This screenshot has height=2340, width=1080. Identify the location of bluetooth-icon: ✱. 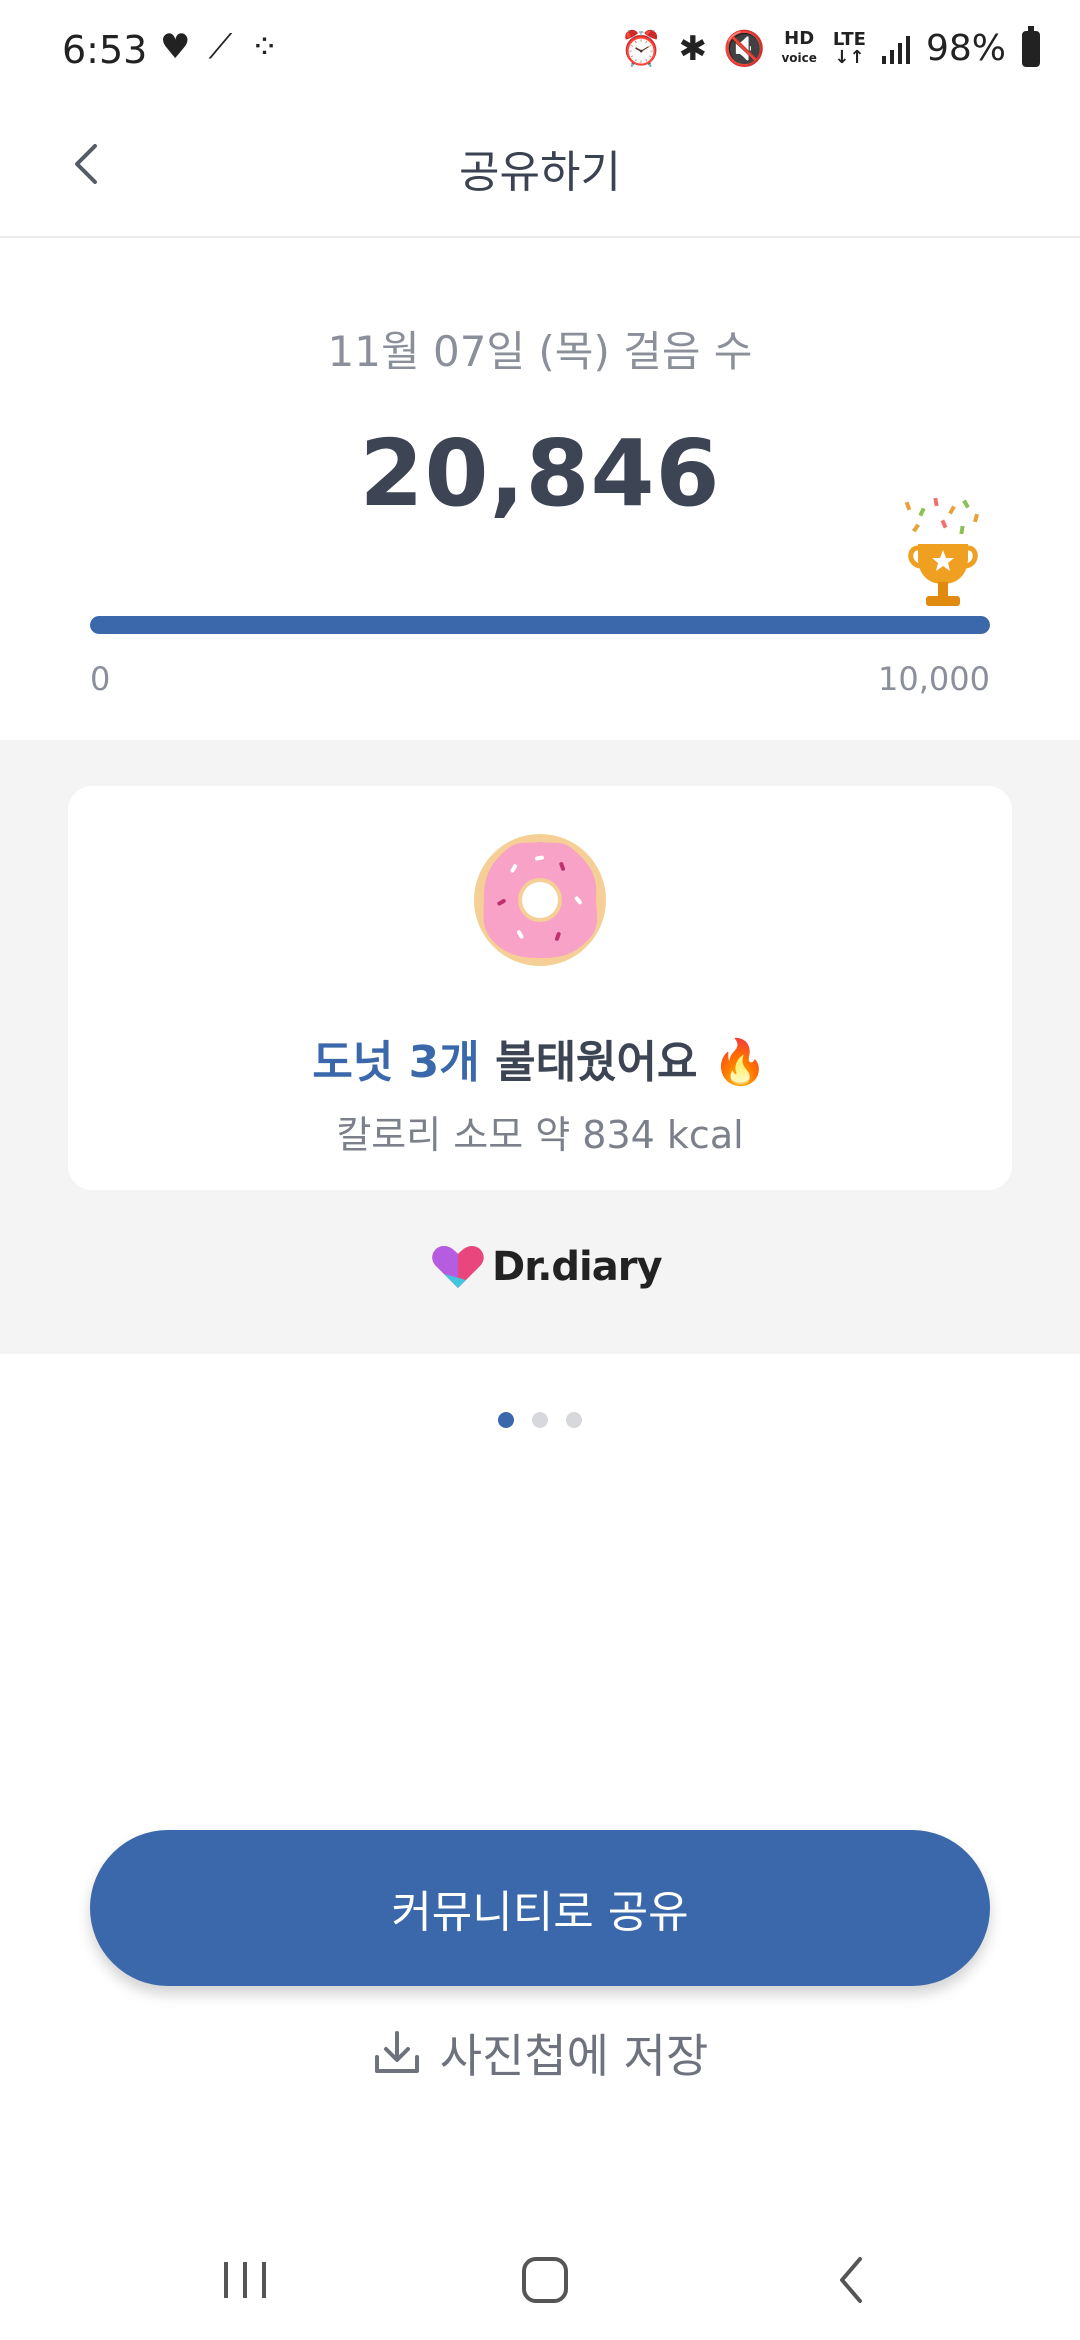
(693, 48).